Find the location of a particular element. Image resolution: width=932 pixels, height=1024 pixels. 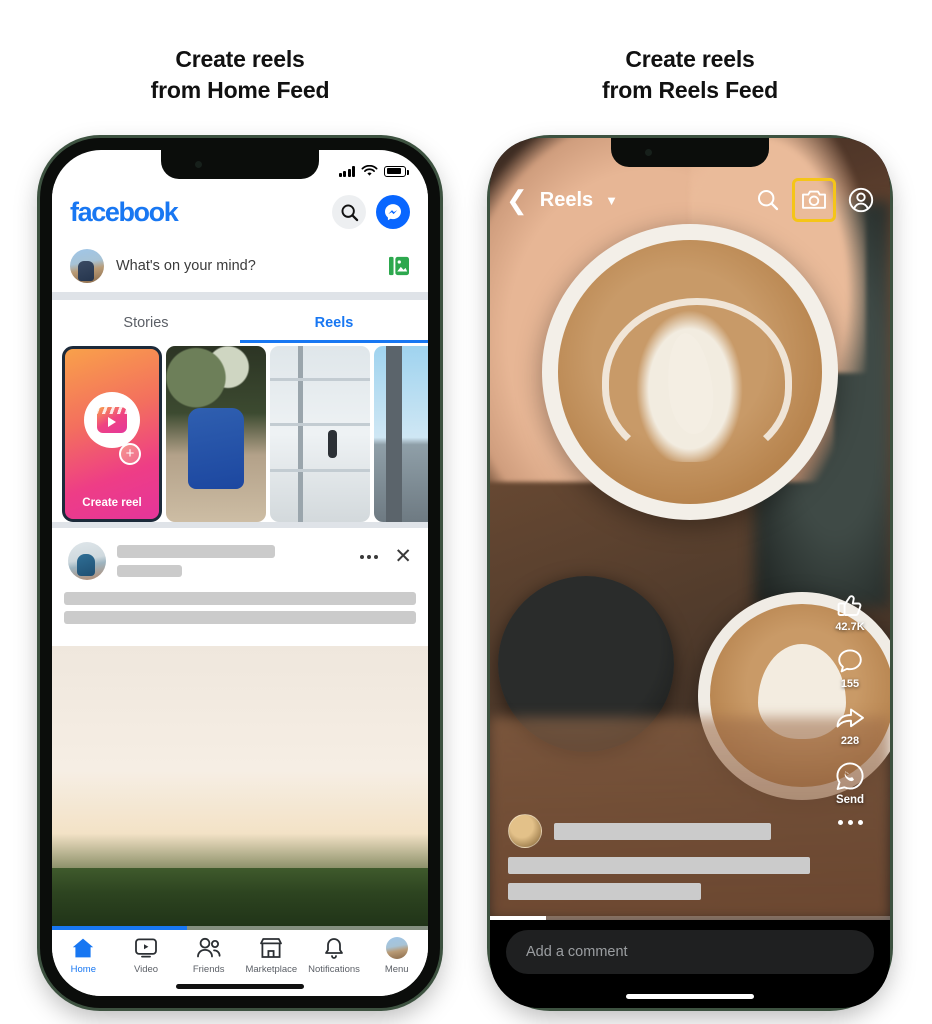

notch is located at coordinates (240, 164).